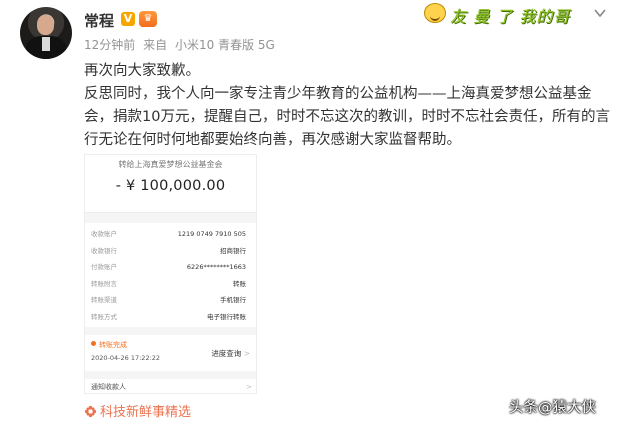 This screenshot has width=626, height=427. What do you see at coordinates (171, 251) in the screenshot?
I see `receipt-row: 收款银行 招商银行` at bounding box center [171, 251].